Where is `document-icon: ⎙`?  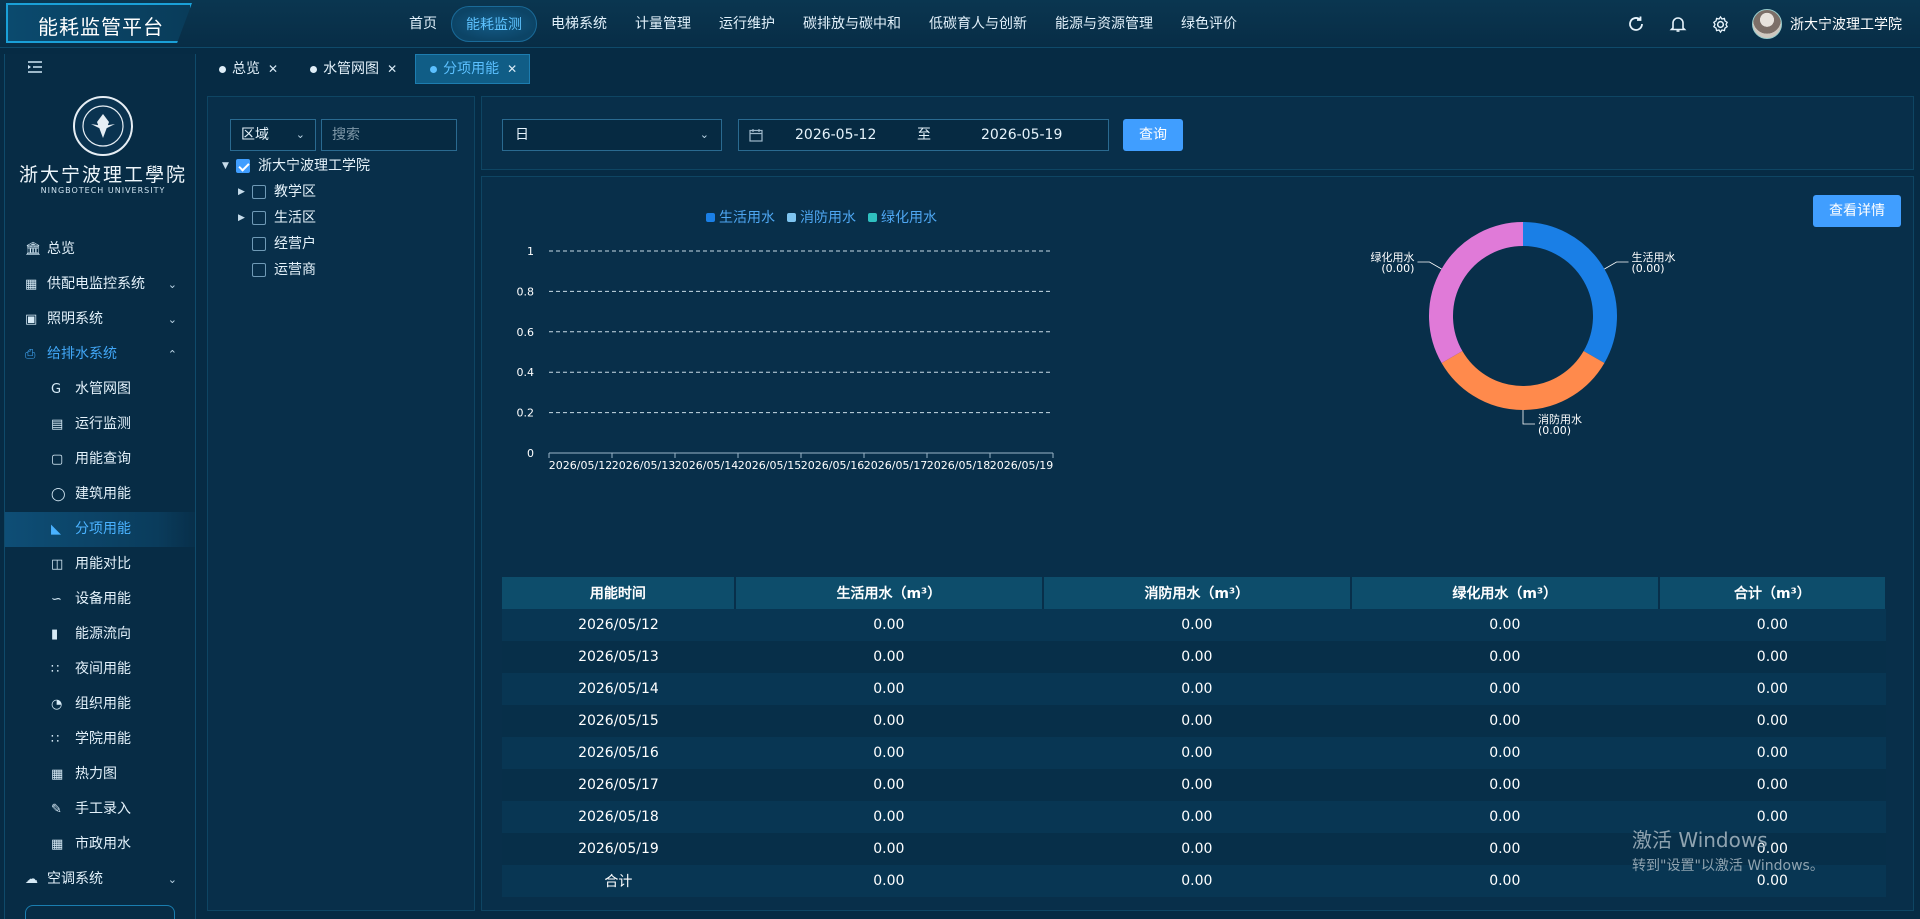 document-icon: ⎙ is located at coordinates (30, 354).